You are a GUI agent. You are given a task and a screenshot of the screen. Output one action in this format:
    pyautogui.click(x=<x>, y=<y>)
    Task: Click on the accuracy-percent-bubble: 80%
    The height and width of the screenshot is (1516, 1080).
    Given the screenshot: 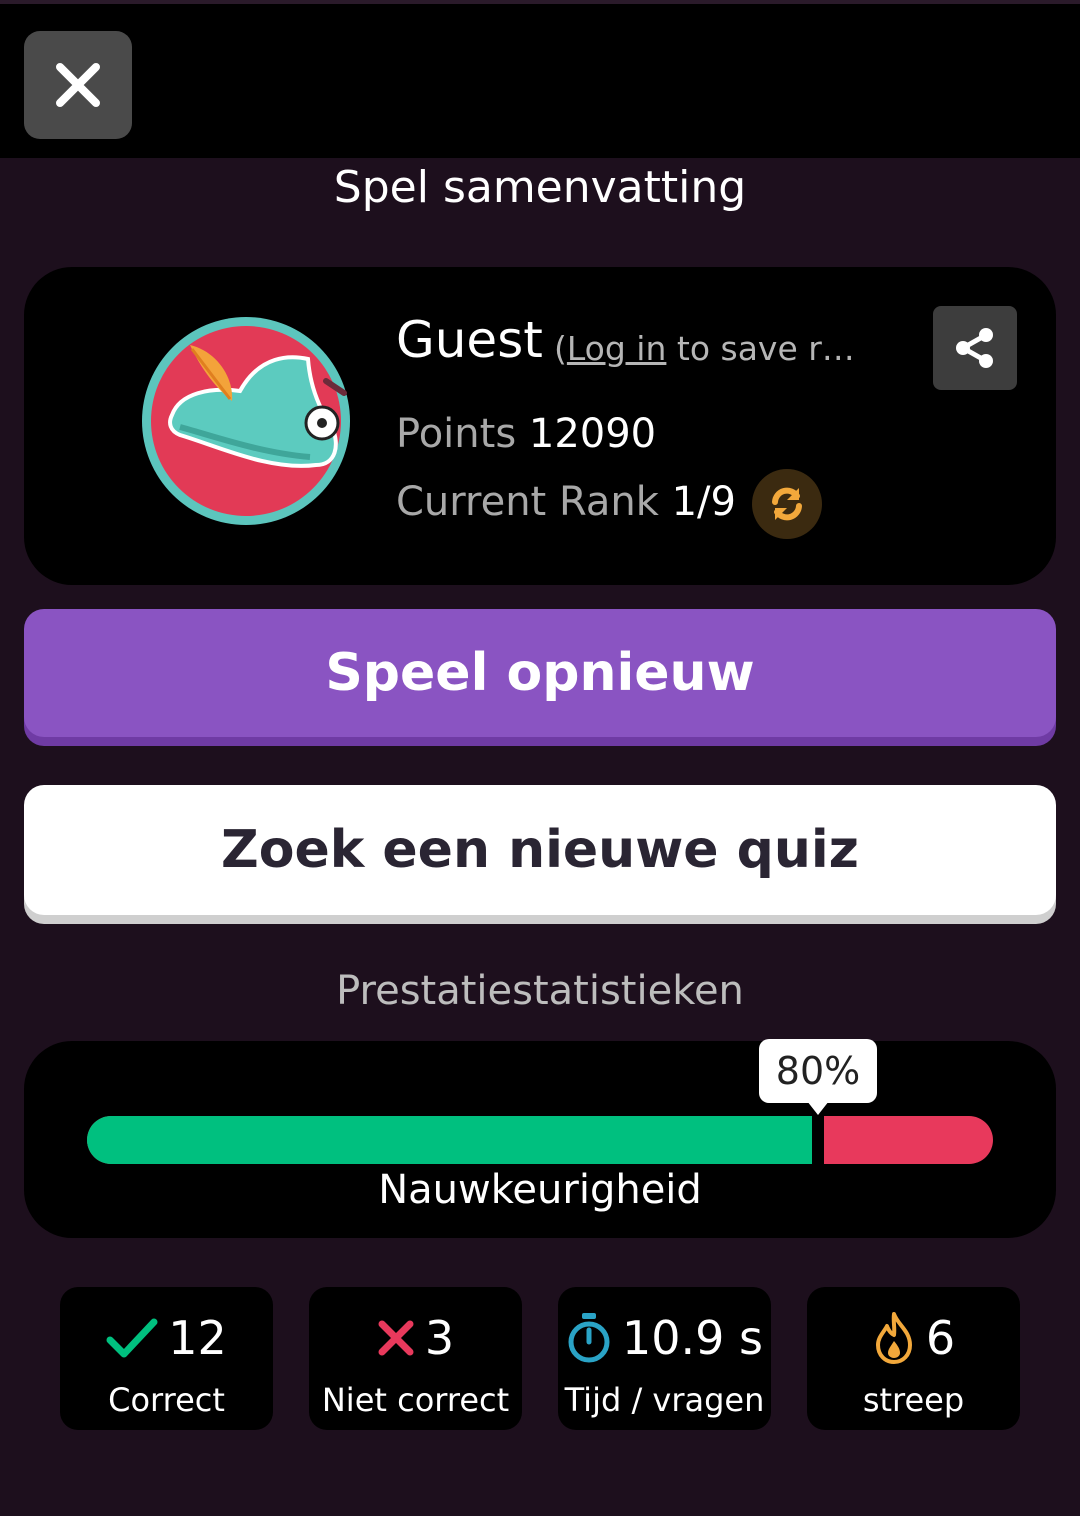 What is the action you would take?
    pyautogui.click(x=818, y=1071)
    